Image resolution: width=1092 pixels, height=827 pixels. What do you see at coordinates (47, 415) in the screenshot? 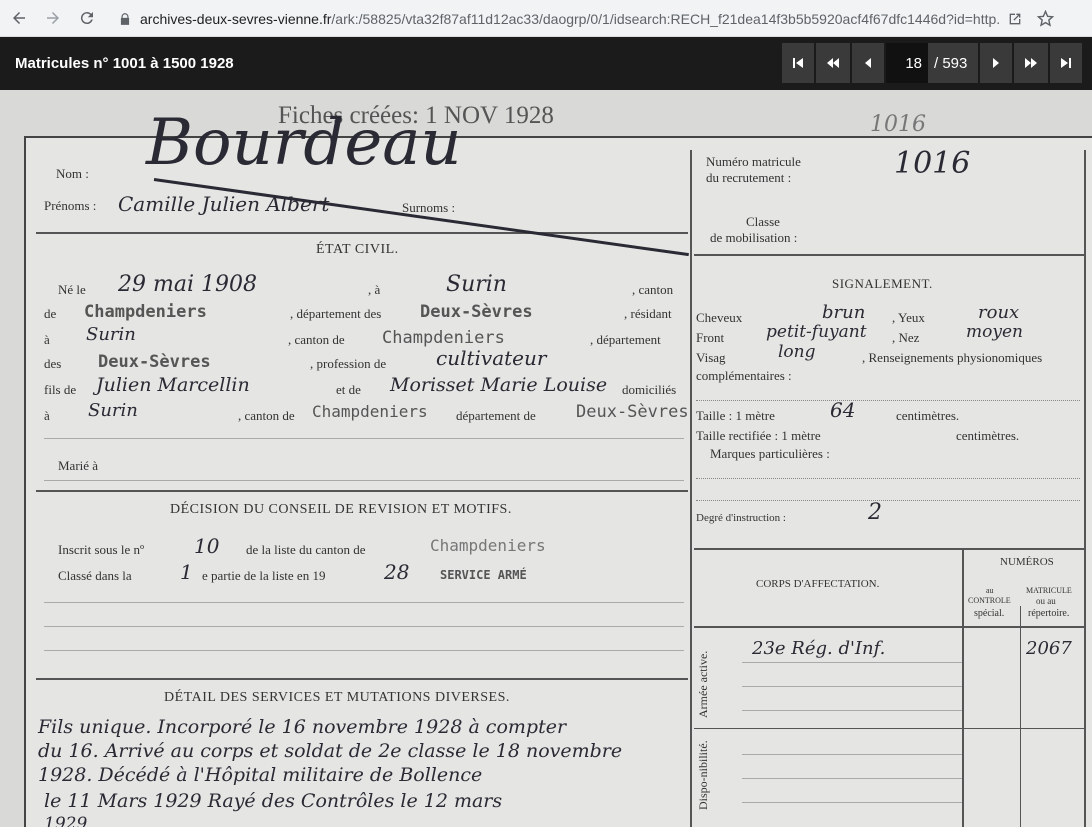
I see `a3-label: à` at bounding box center [47, 415].